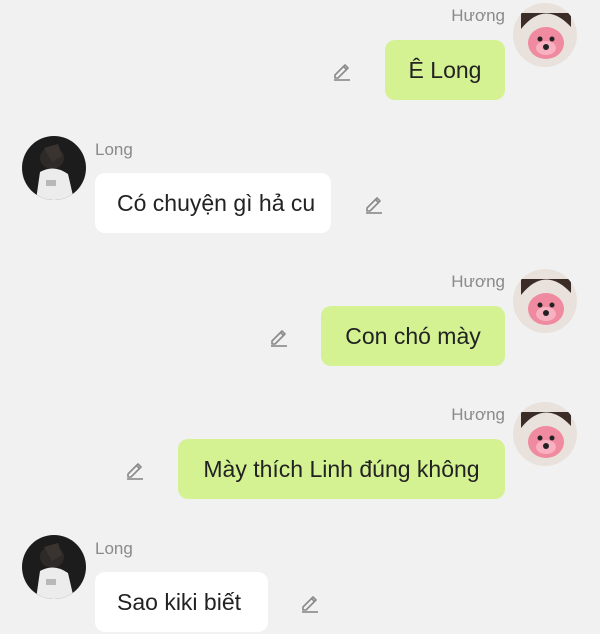  I want to click on message-bubble: Ê Long, so click(445, 70).